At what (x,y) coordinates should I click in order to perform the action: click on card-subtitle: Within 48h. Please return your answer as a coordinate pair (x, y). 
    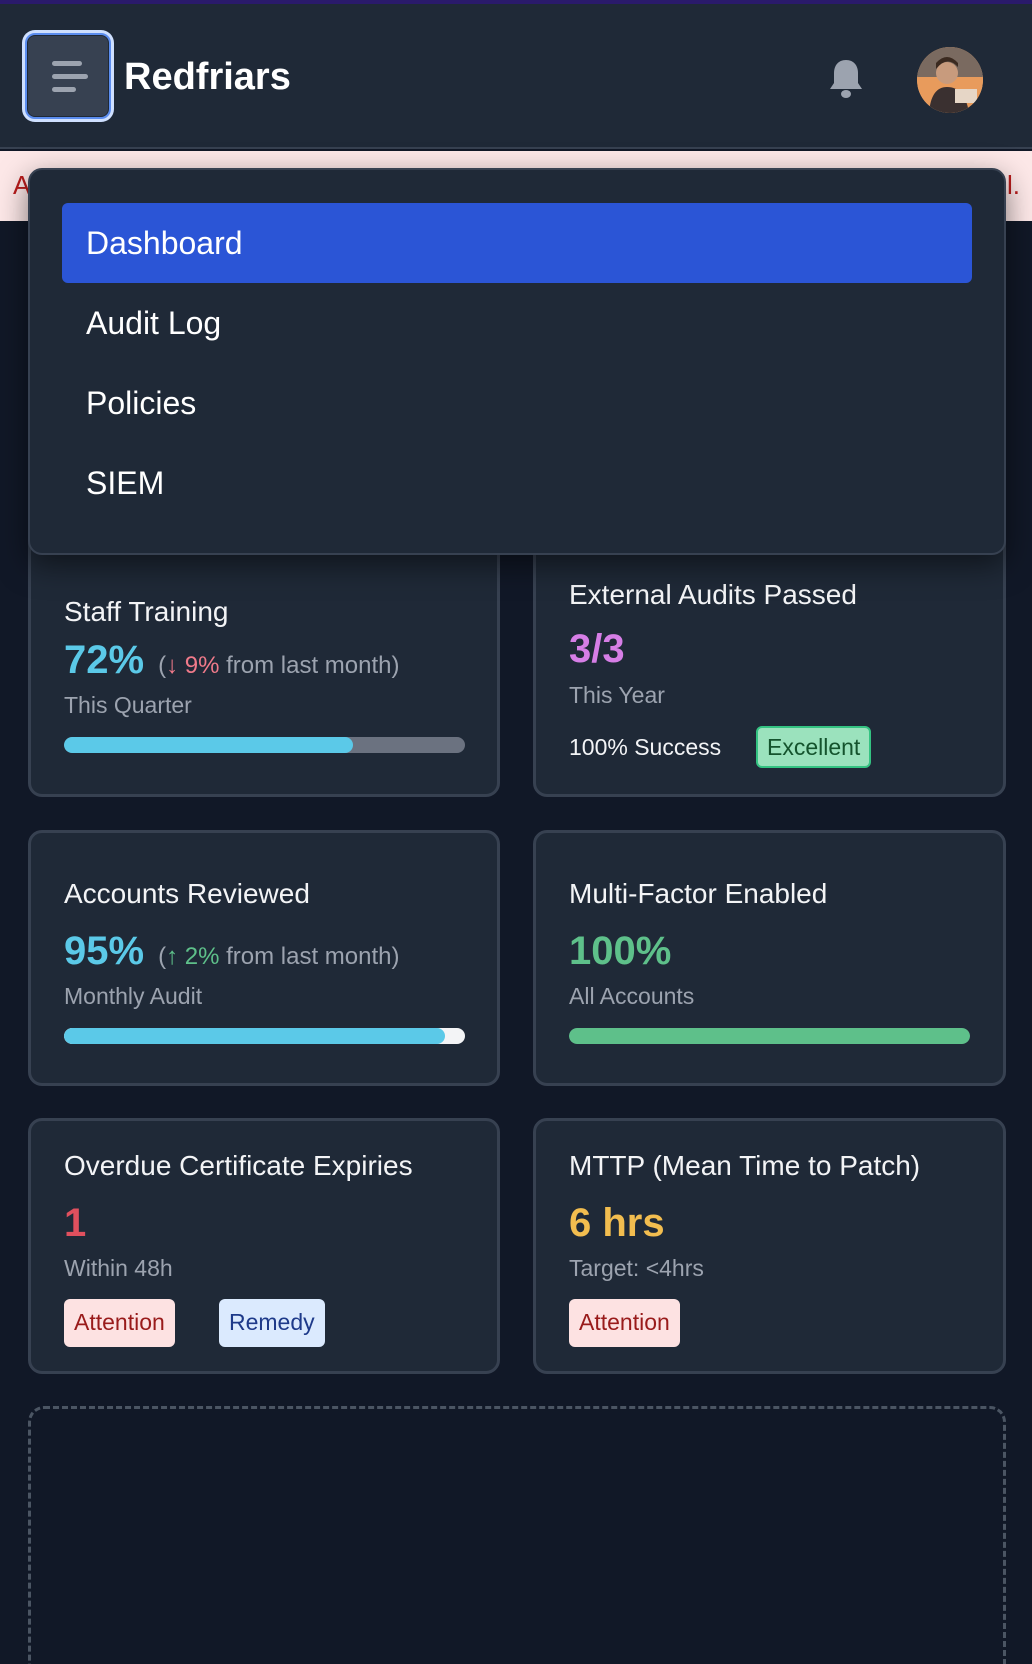
    Looking at the image, I should click on (118, 1268).